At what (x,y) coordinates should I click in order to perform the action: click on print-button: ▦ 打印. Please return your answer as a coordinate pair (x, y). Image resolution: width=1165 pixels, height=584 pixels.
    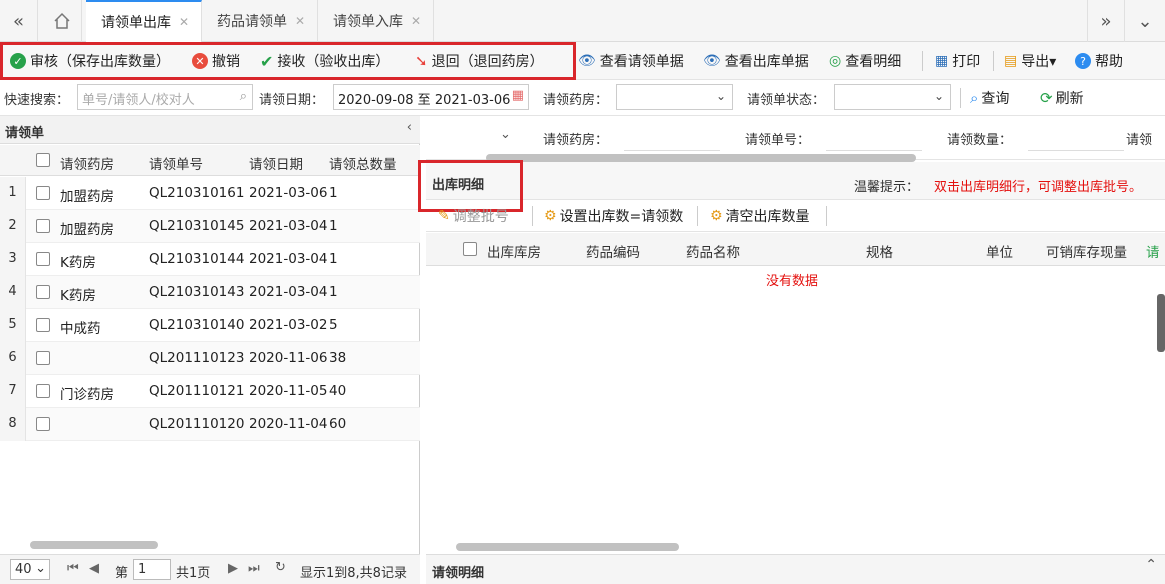
    Looking at the image, I should click on (957, 61).